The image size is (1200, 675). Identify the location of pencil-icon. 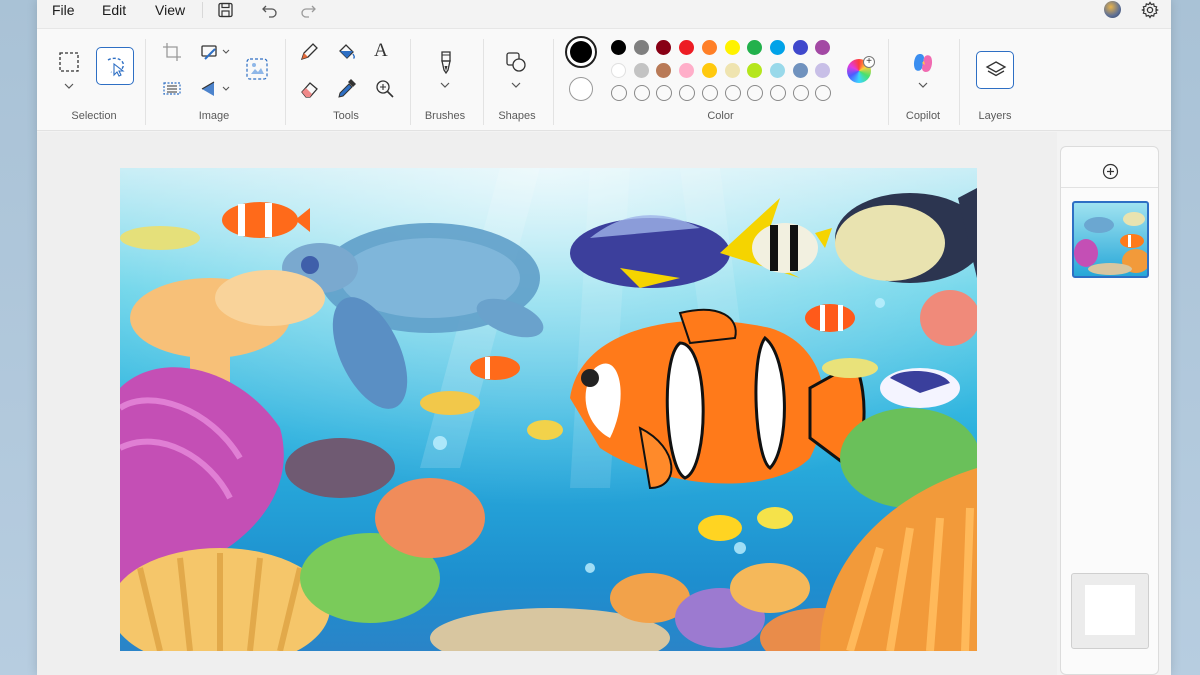
(309, 52).